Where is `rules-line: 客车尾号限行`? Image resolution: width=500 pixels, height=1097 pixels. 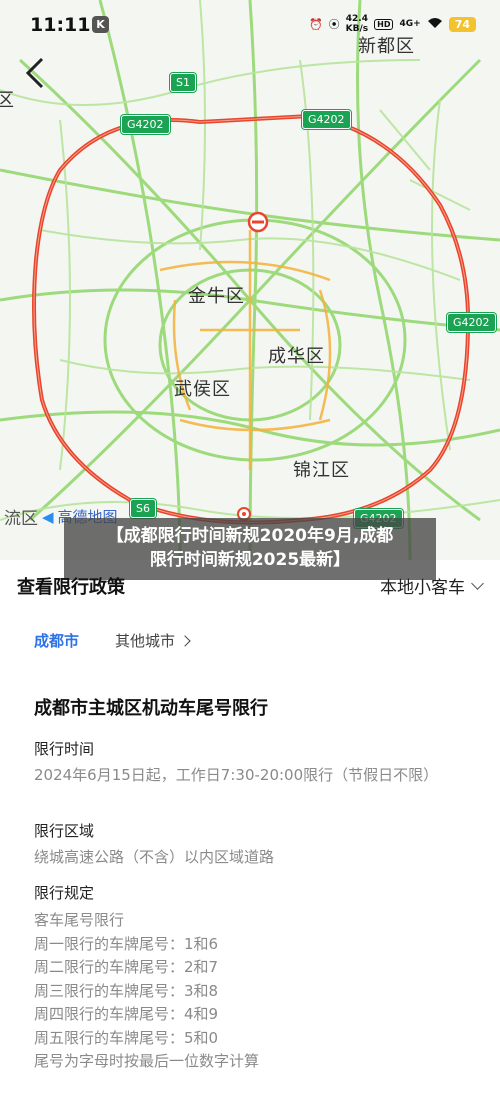 rules-line: 客车尾号限行 is located at coordinates (79, 920).